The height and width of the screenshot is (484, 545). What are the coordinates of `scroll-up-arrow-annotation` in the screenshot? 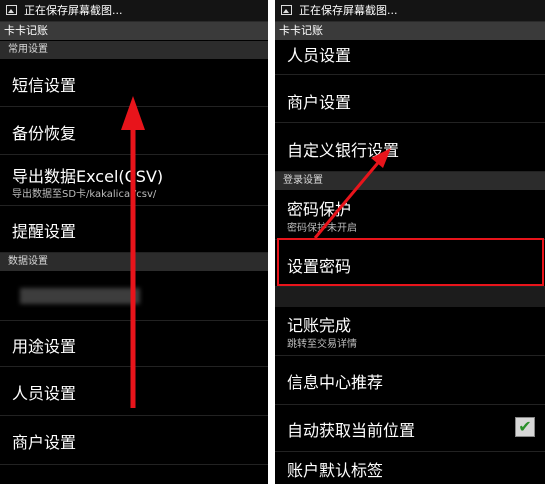 It's located at (133, 252).